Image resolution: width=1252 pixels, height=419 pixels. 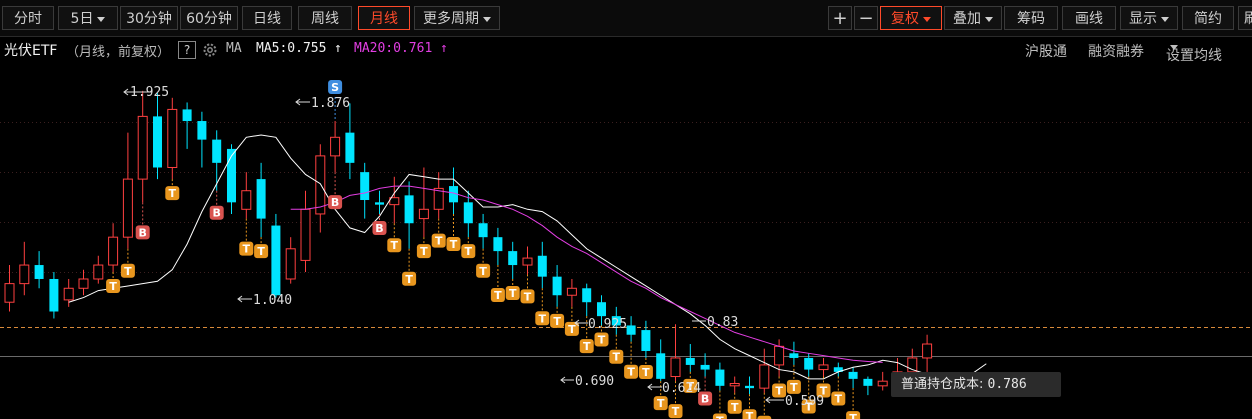 I want to click on period-tab-fenshi: 分时, so click(x=28, y=18).